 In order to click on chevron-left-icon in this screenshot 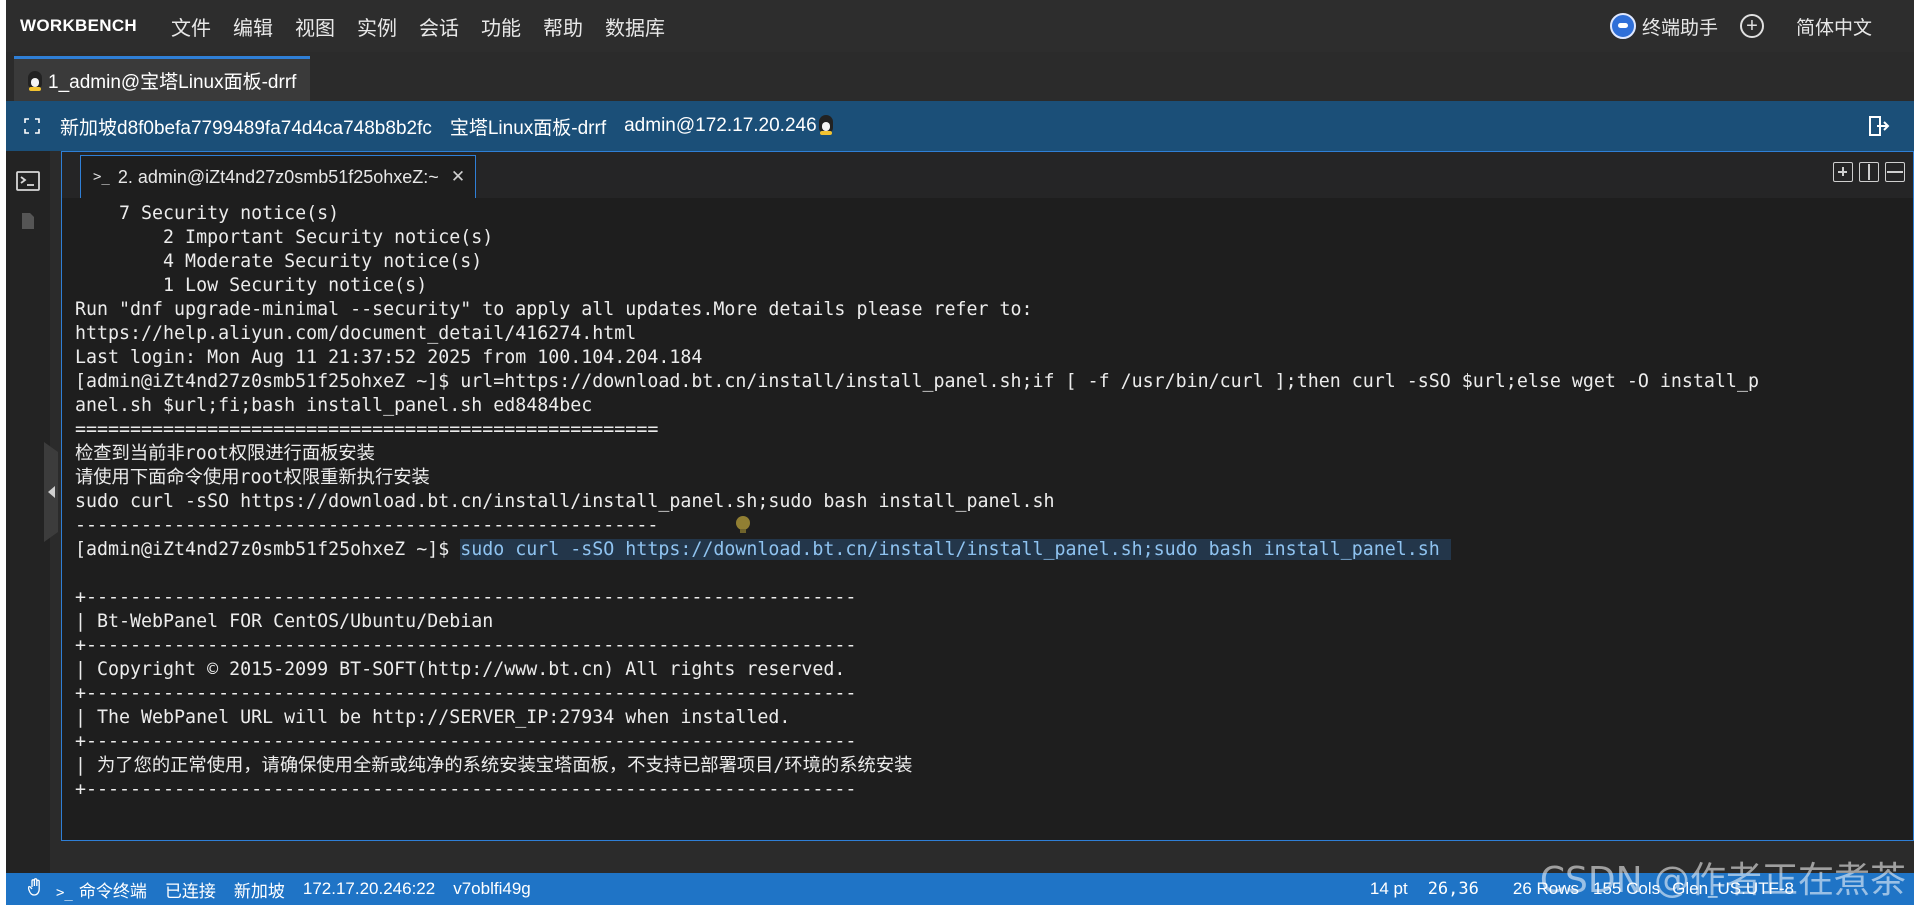, I will do `click(51, 492)`.